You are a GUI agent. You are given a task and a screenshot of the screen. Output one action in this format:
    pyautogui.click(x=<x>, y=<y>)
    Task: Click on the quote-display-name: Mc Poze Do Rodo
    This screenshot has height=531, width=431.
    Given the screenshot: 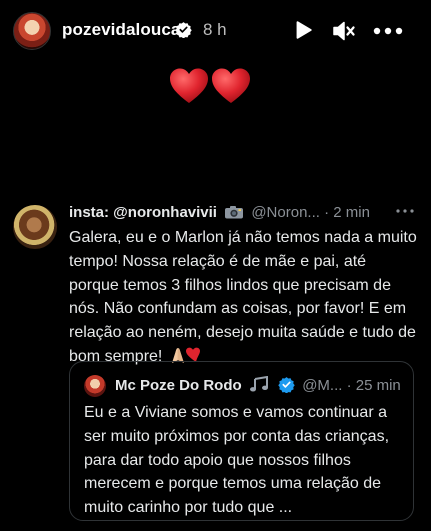 What is the action you would take?
    pyautogui.click(x=178, y=385)
    